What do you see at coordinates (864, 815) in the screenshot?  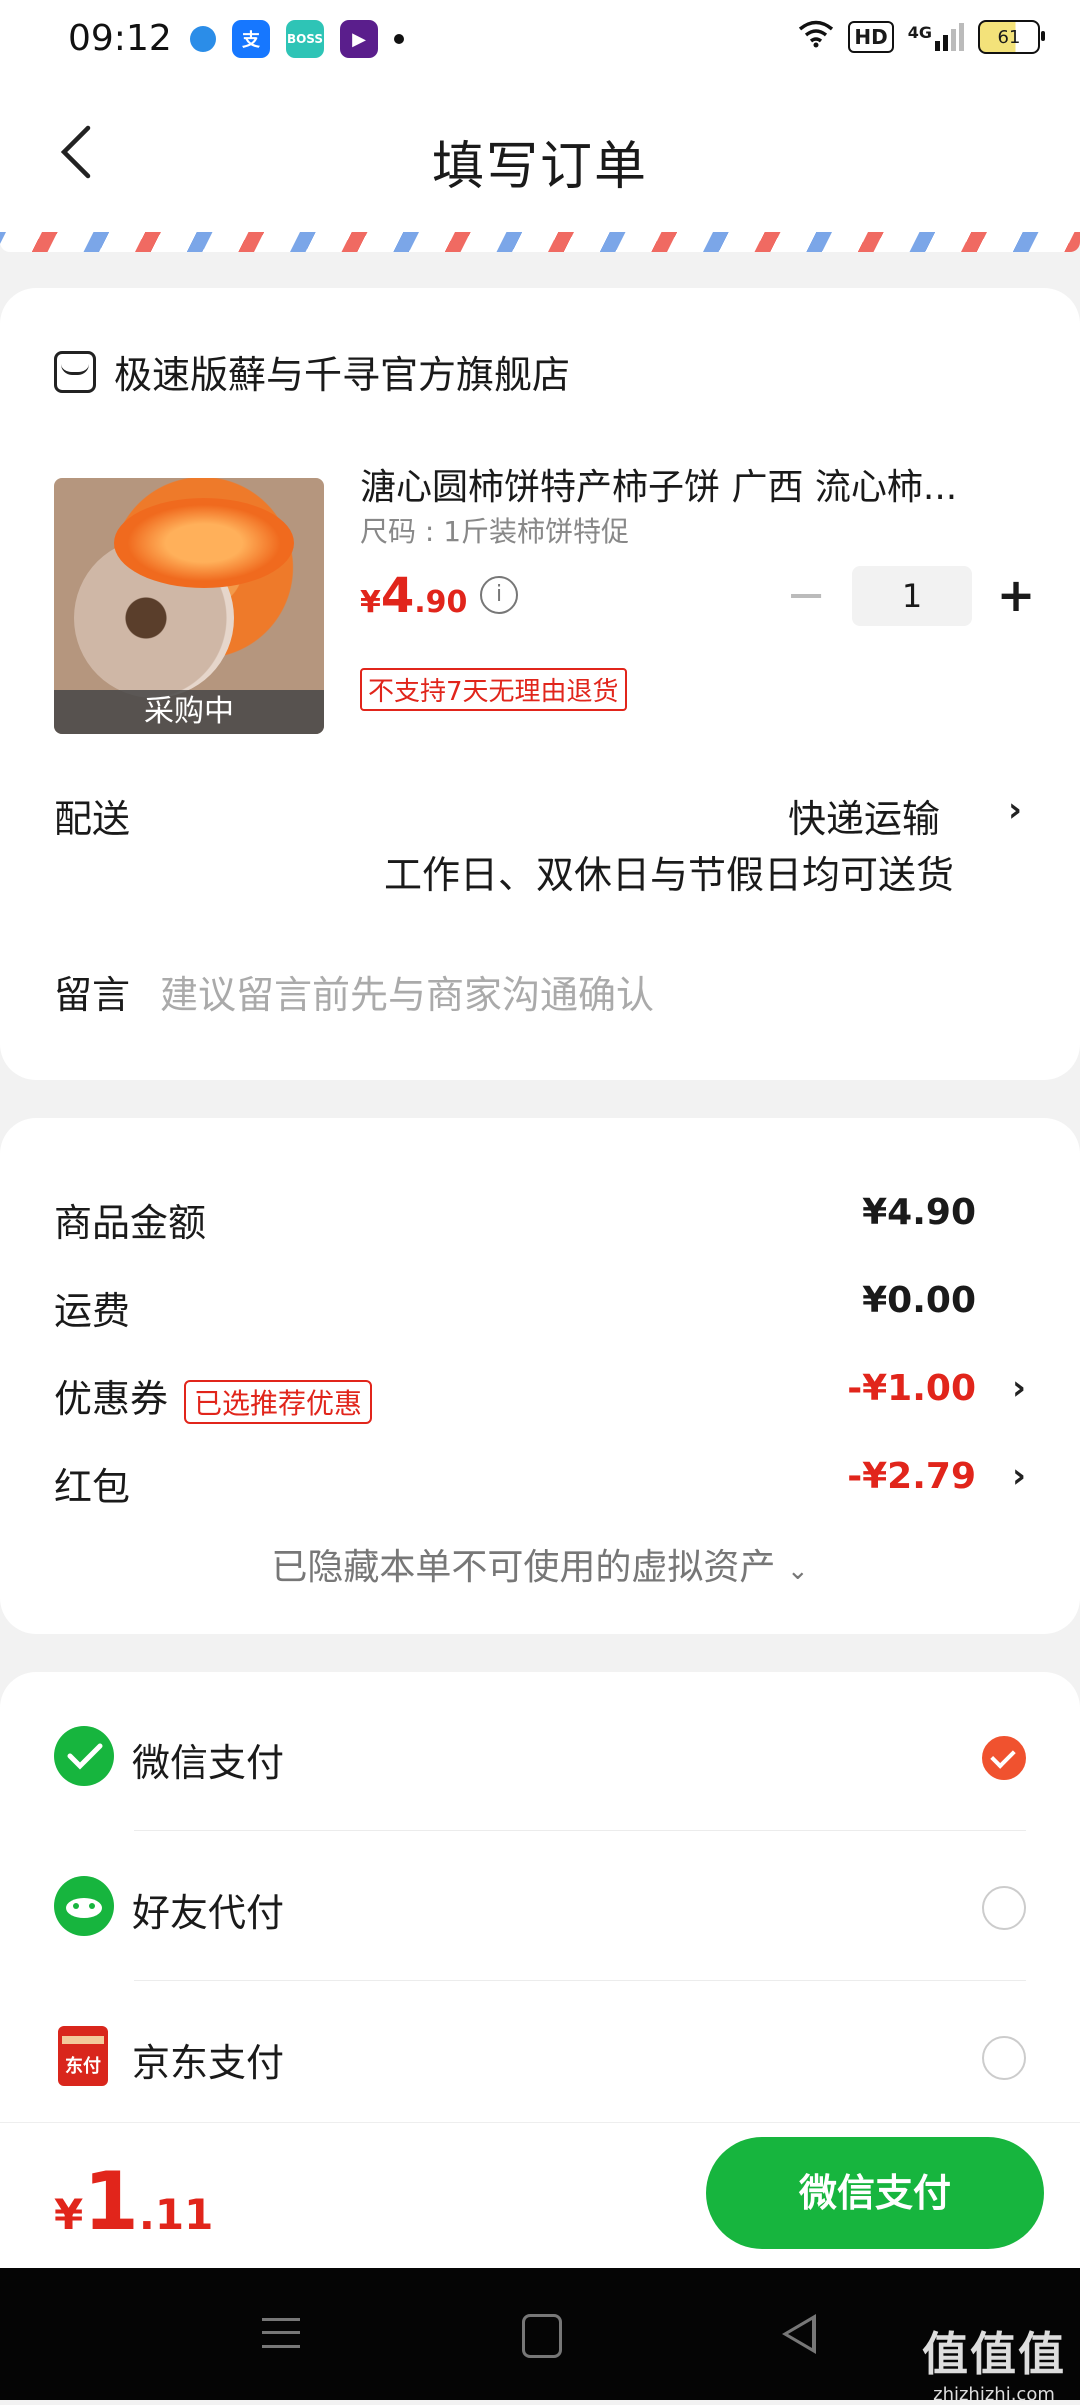 I see `delivery-method: 快递运输` at bounding box center [864, 815].